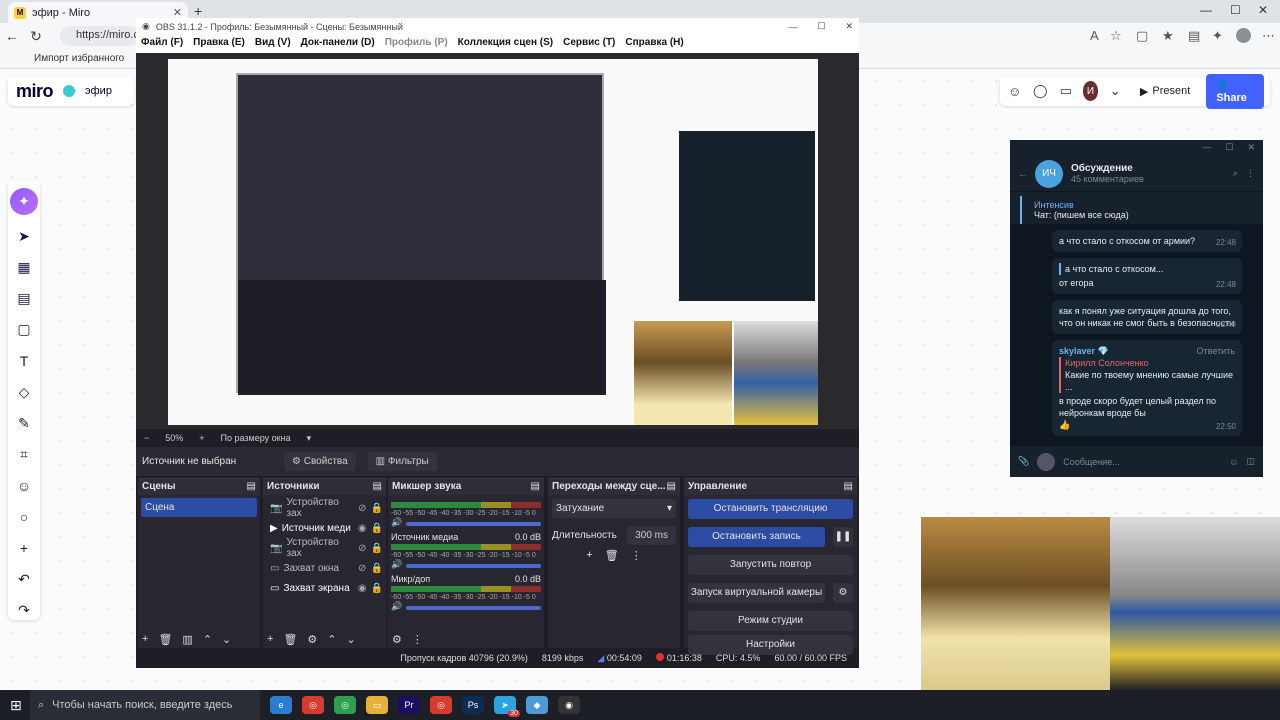  I want to click on menu-docks: Док-панели (D), so click(338, 44).